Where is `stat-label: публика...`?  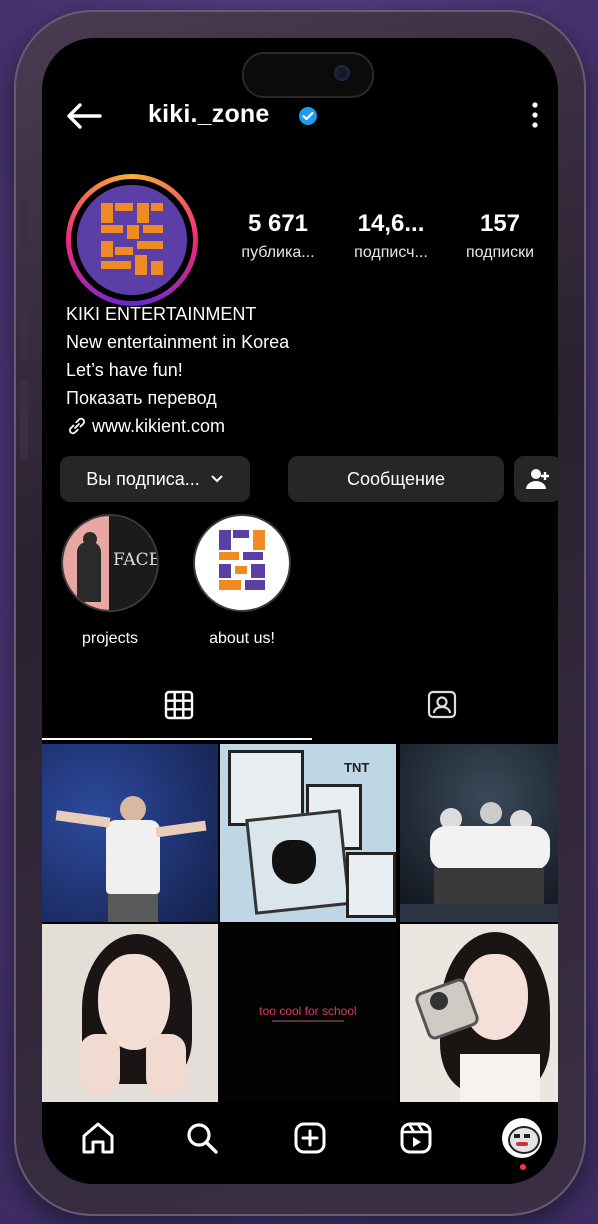
stat-label: публика... is located at coordinates (278, 252).